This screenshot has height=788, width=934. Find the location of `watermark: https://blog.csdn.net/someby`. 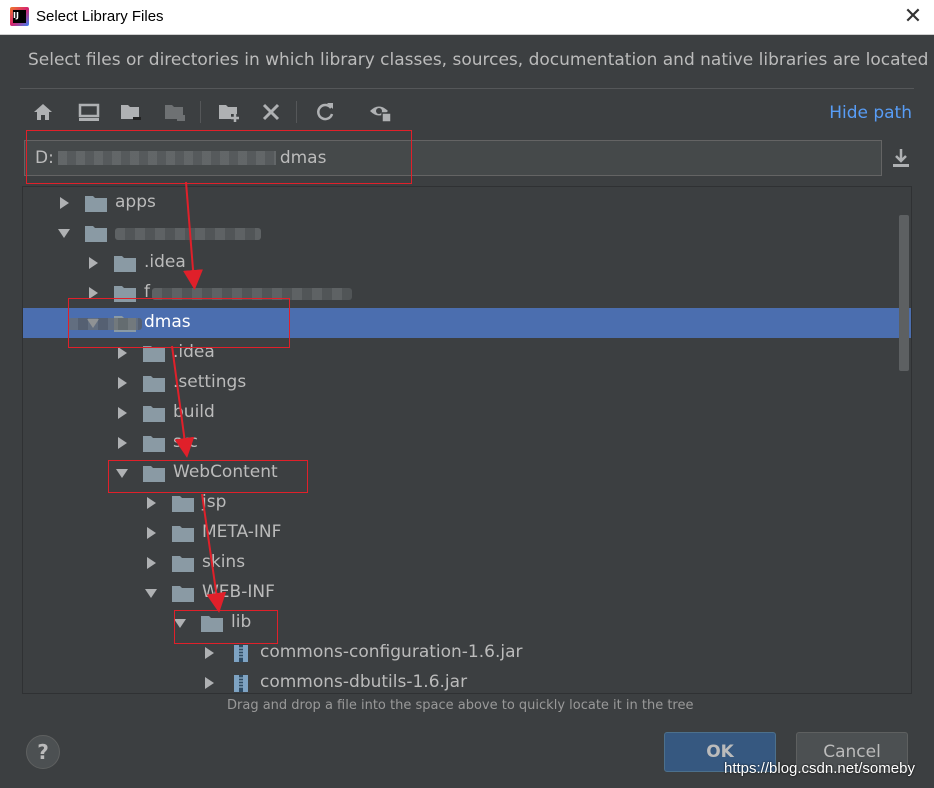

watermark: https://blog.csdn.net/someby is located at coordinates (819, 768).